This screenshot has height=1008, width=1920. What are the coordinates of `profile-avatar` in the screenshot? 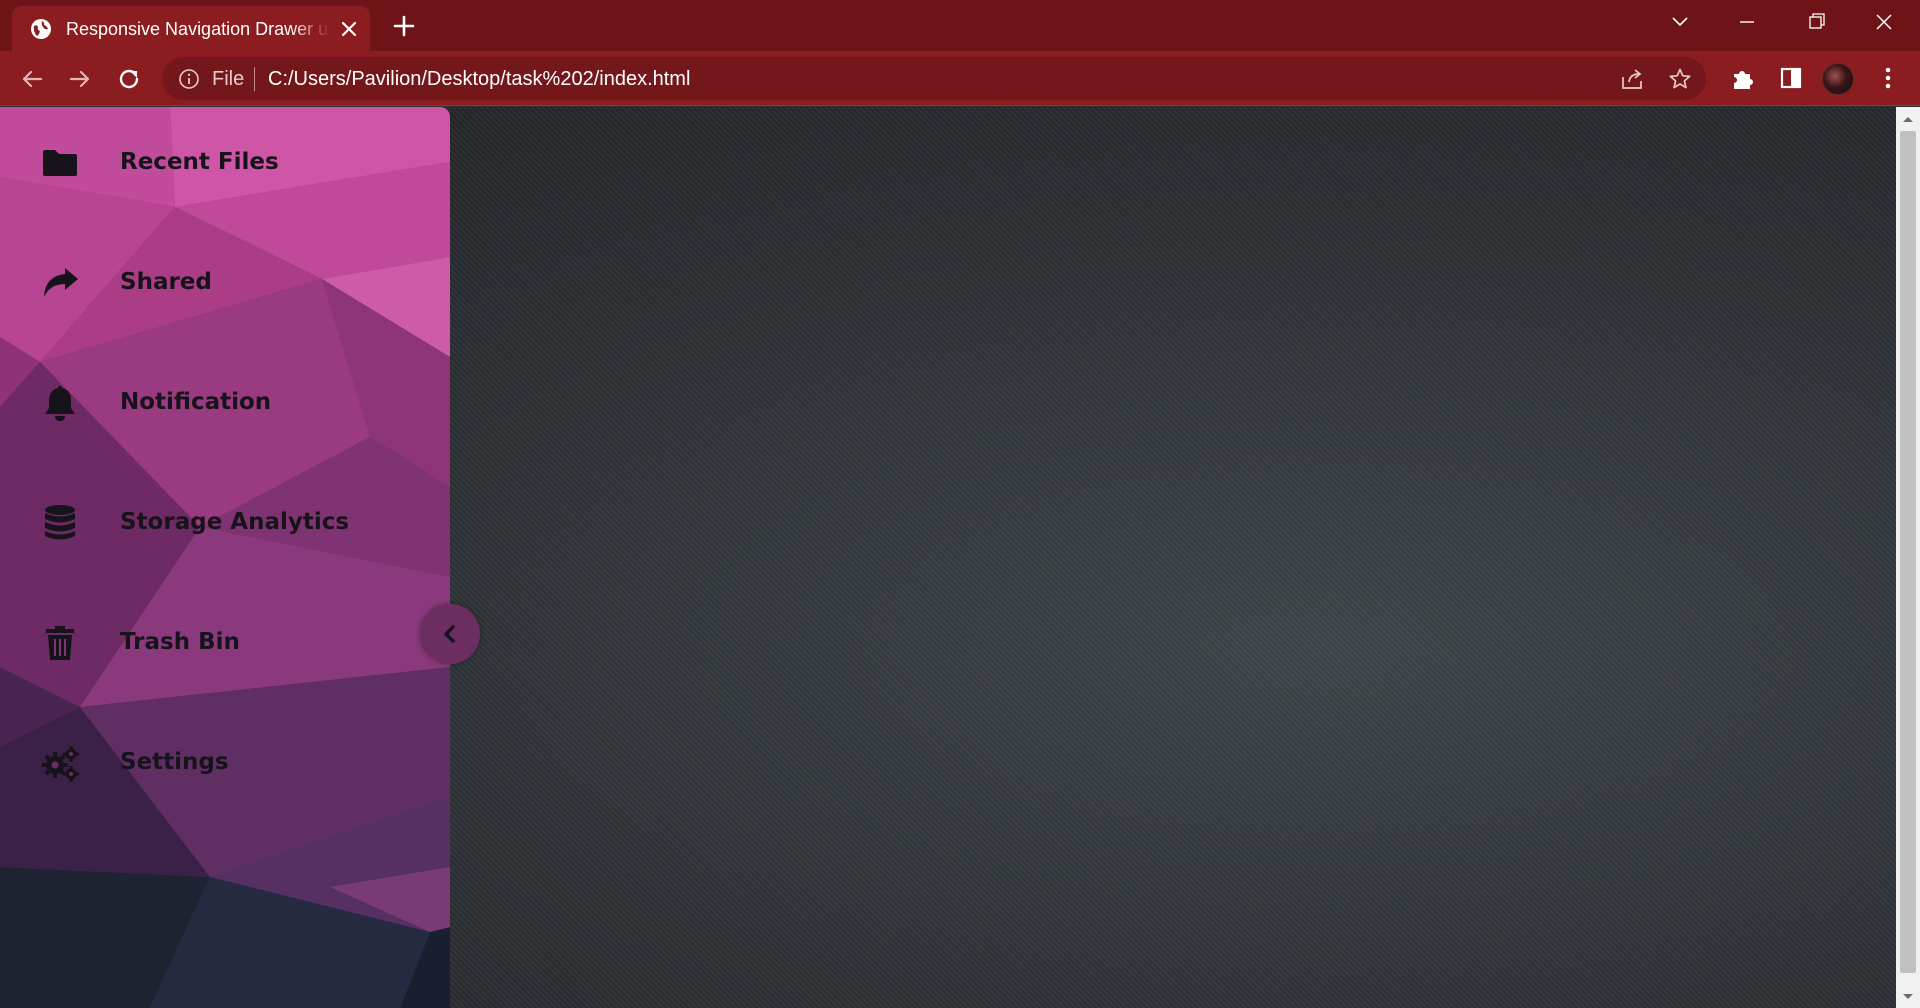 It's located at (1838, 79).